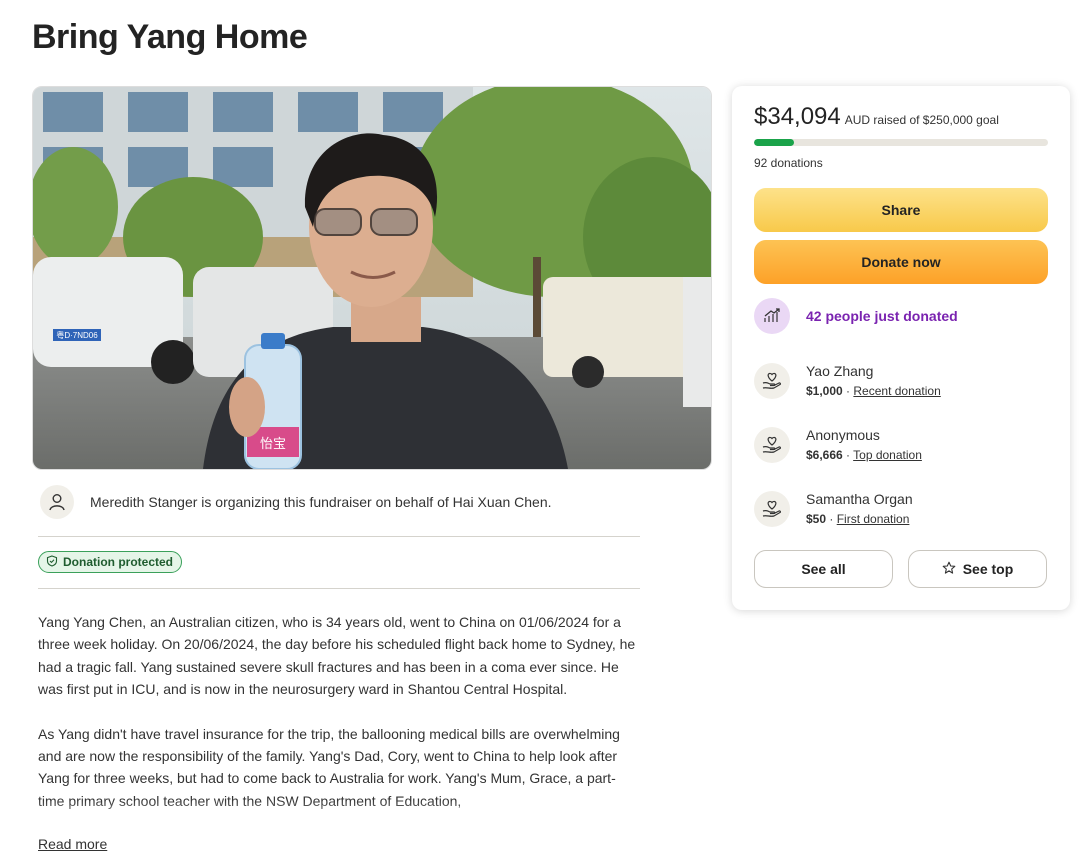 The width and height of the screenshot is (1080, 866). I want to click on see-all-button: See all, so click(823, 569).